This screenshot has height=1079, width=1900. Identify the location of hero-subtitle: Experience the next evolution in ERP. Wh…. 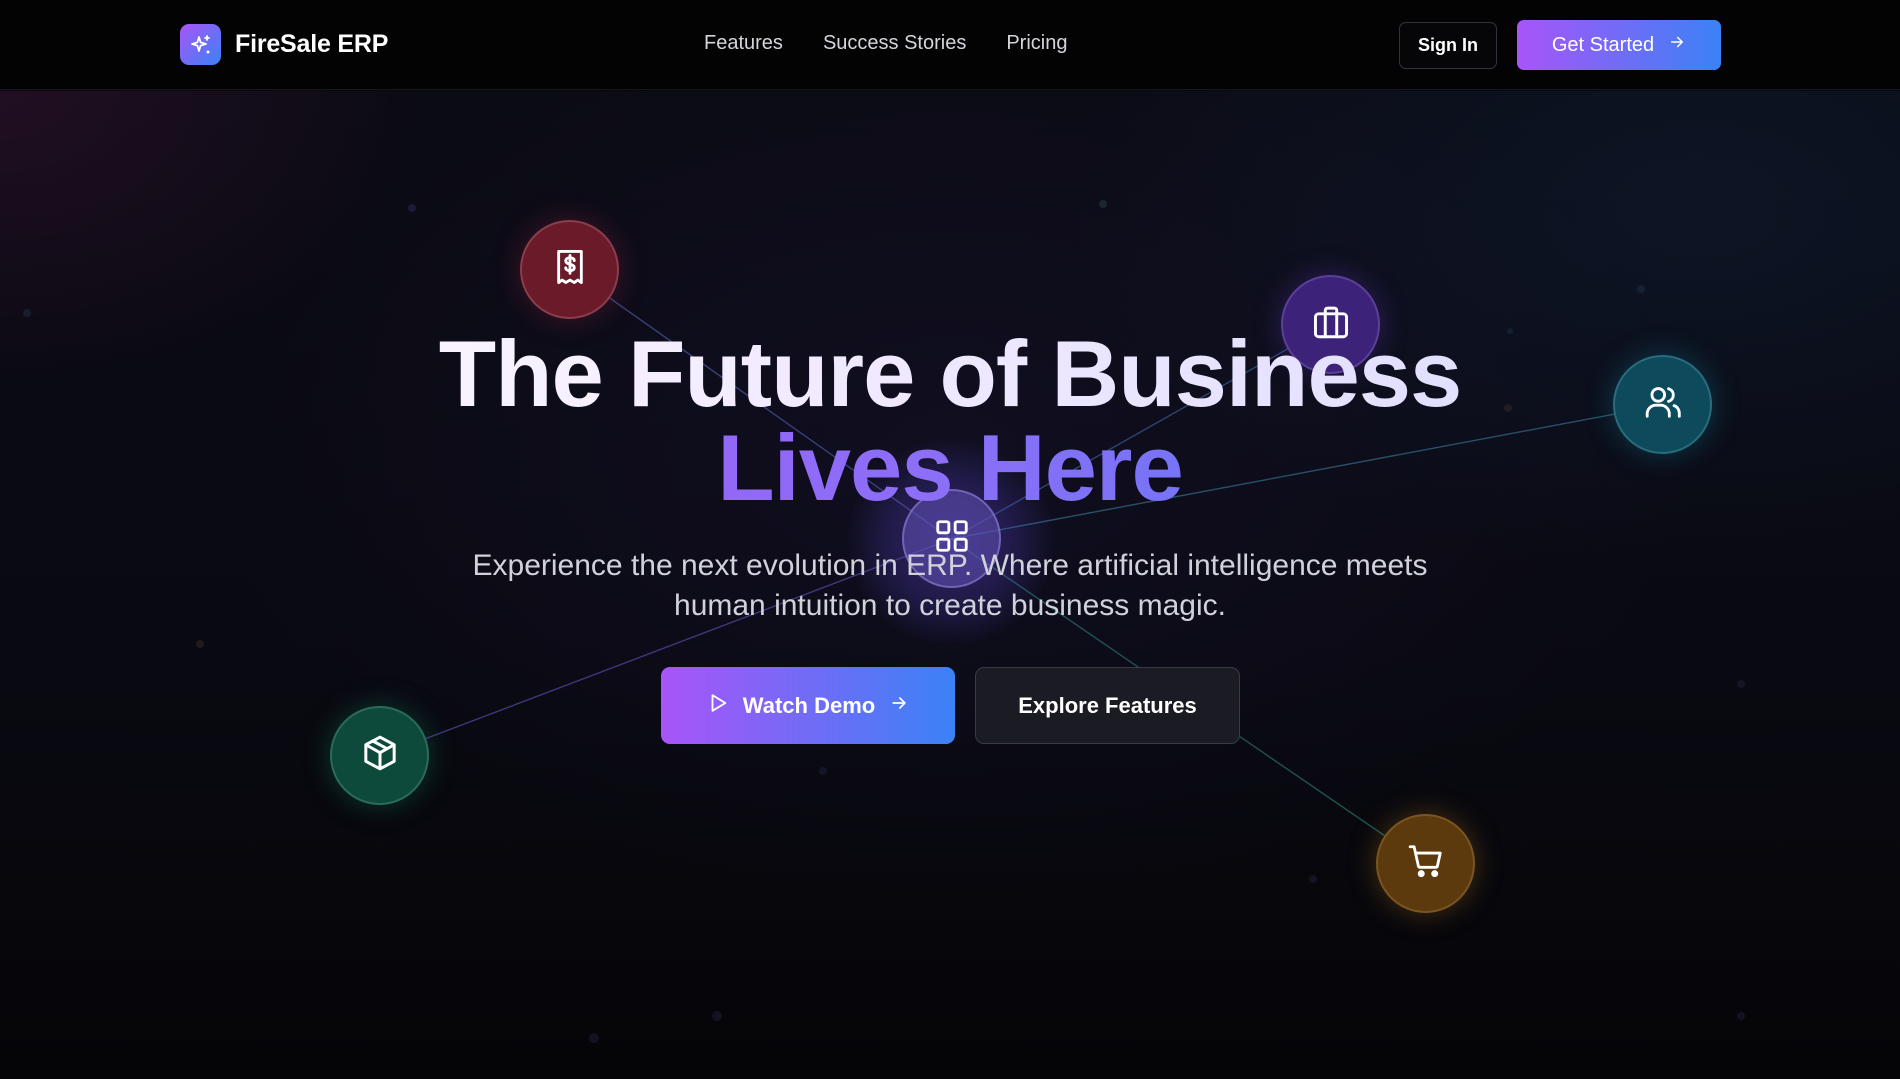
(950, 585).